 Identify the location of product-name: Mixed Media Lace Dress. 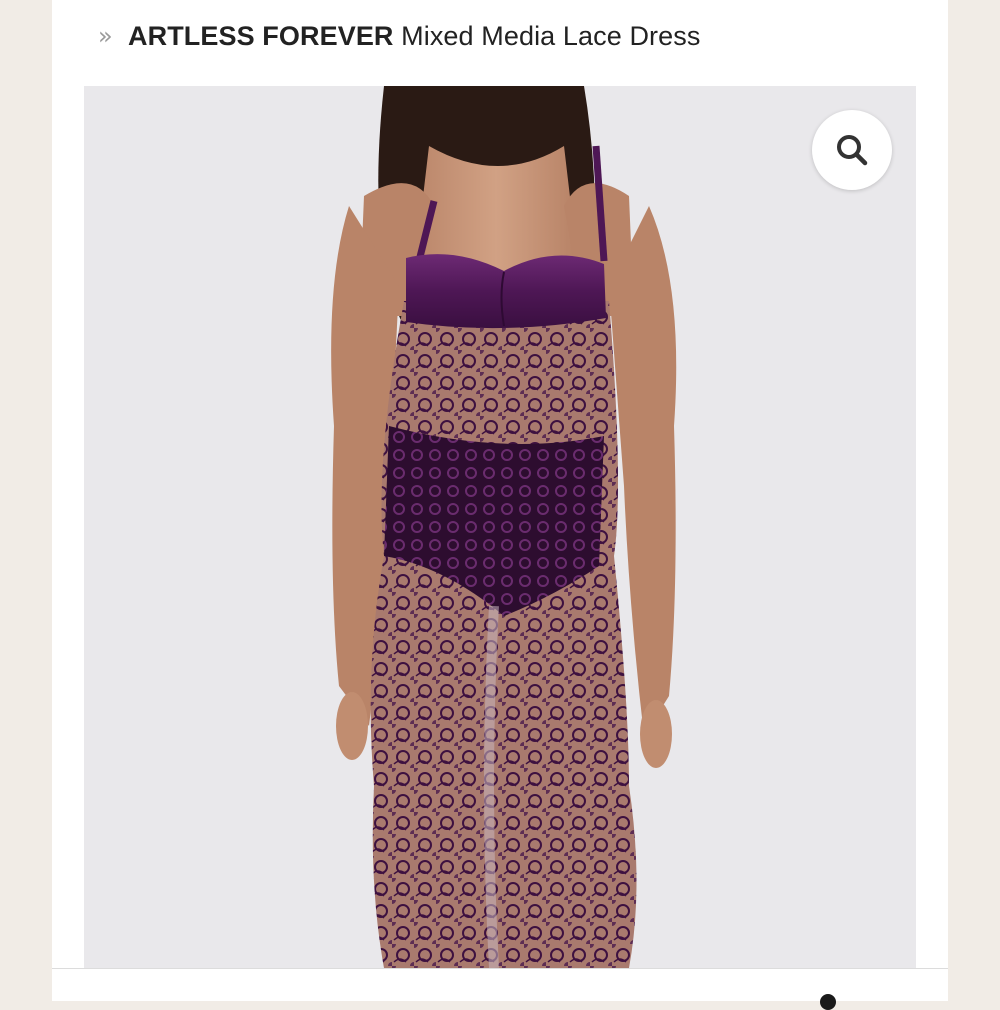
(551, 35).